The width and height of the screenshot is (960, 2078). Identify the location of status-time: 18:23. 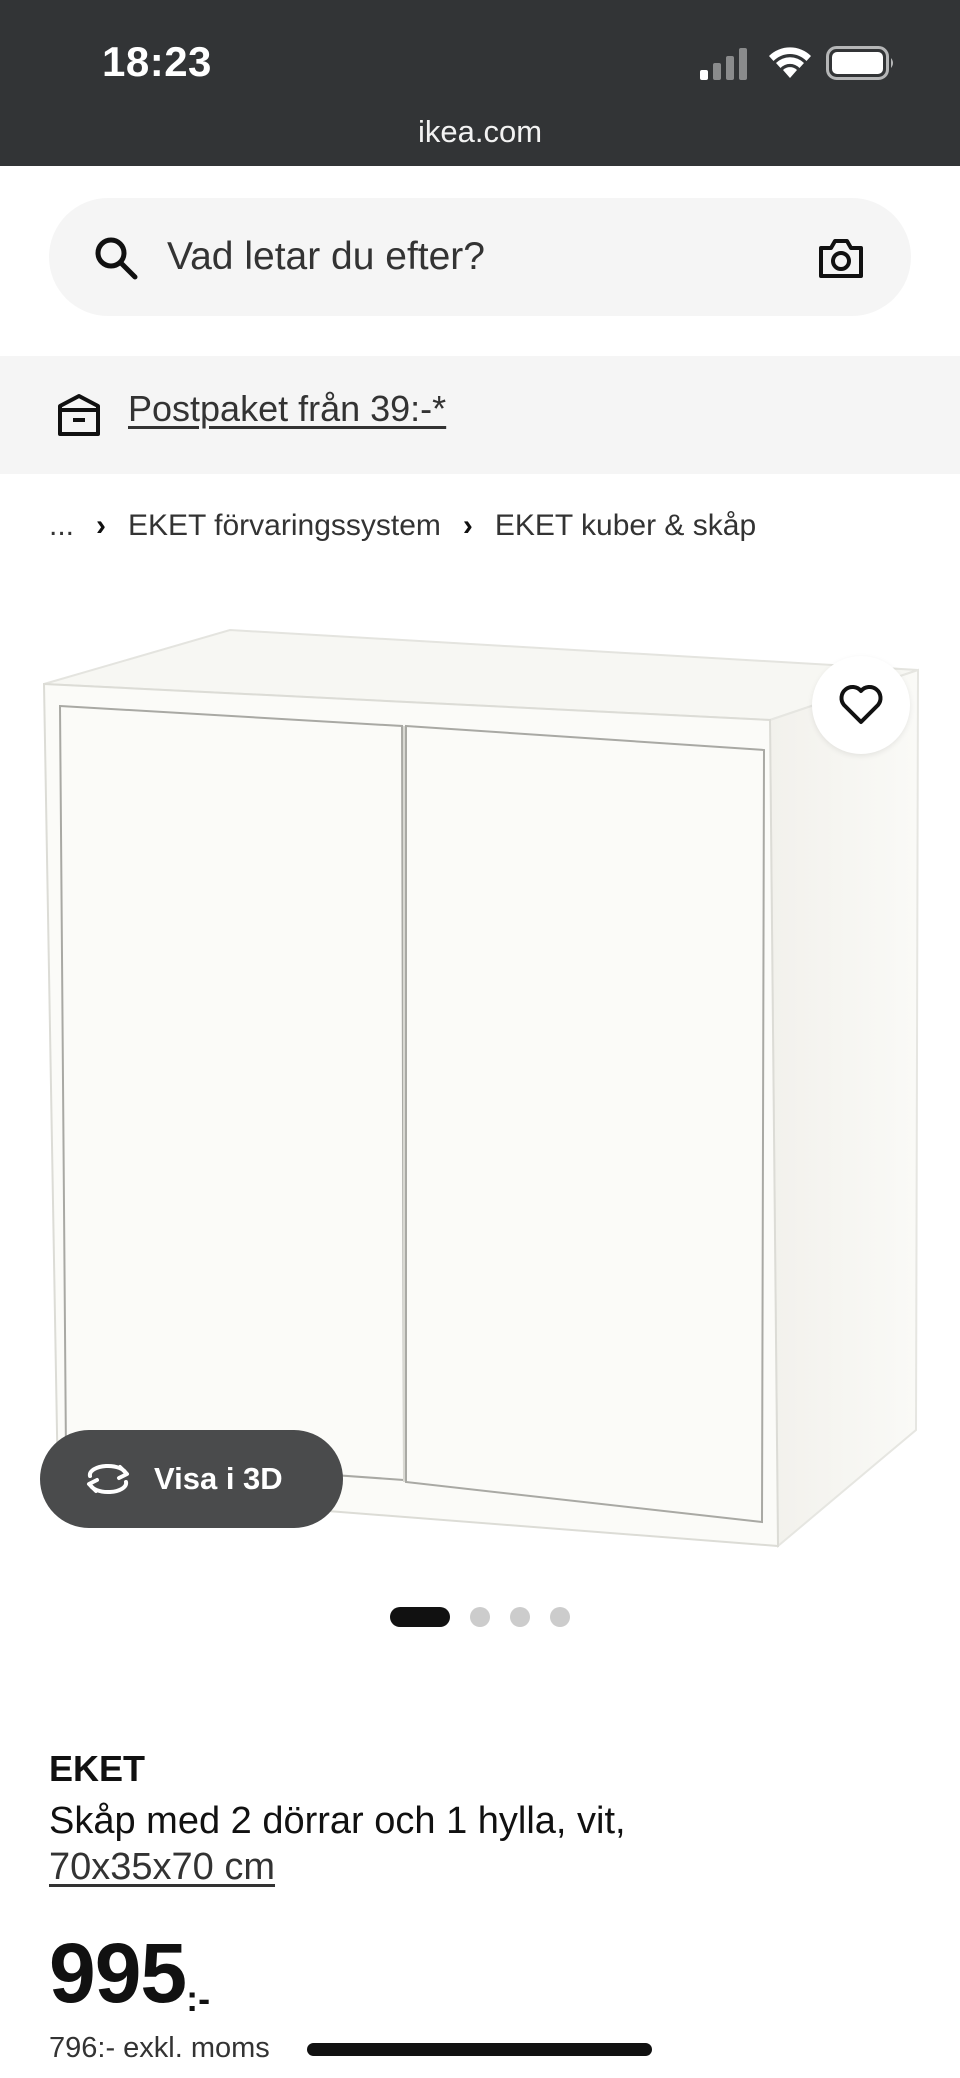
(157, 61).